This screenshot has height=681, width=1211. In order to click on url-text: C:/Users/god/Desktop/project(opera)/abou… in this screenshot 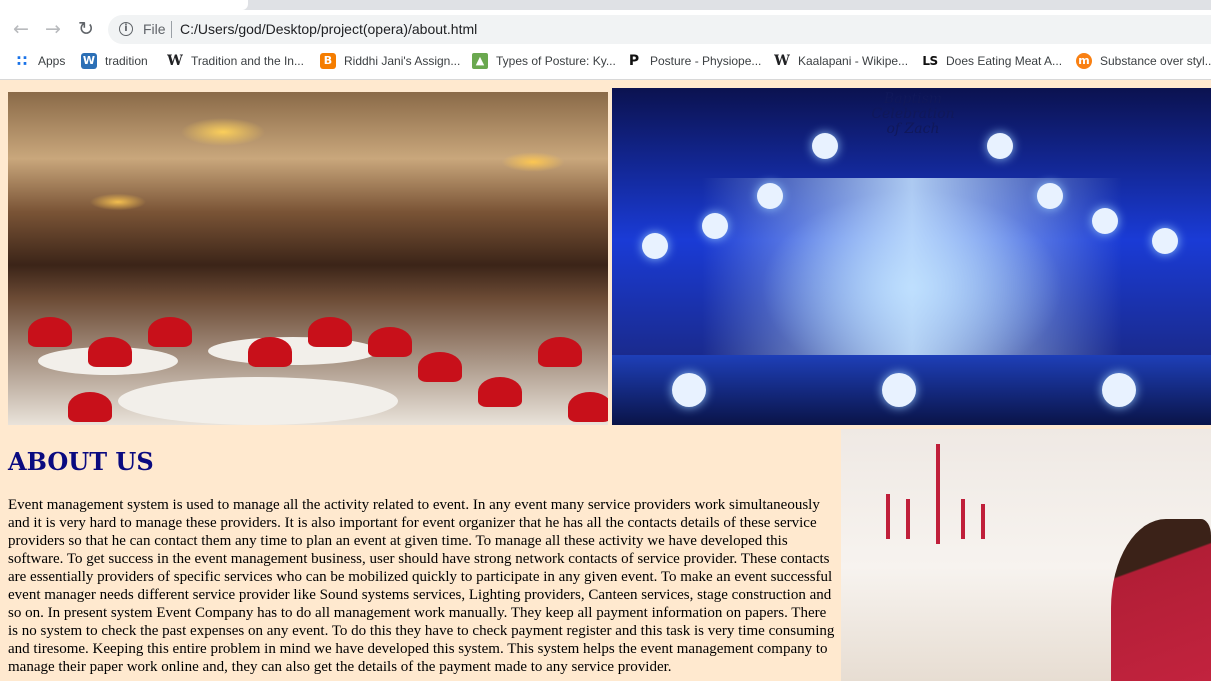, I will do `click(328, 29)`.